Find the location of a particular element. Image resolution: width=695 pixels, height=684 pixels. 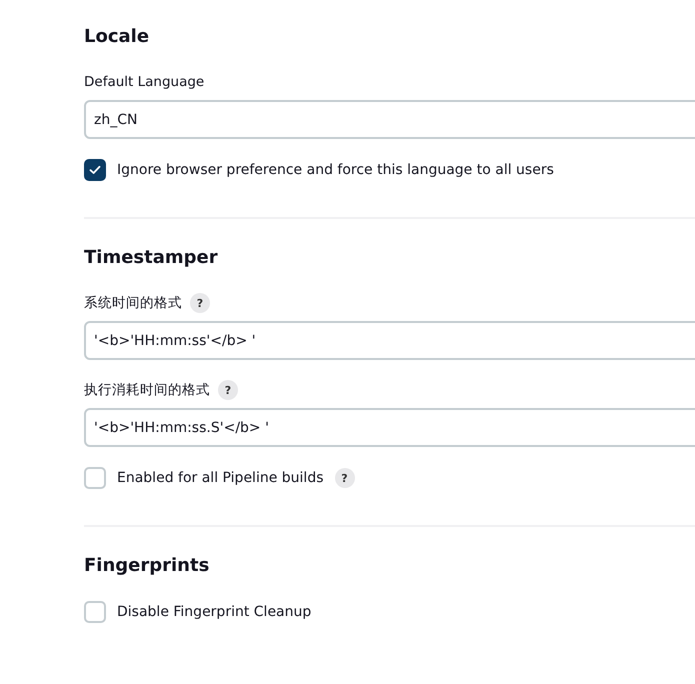

checkbox is located at coordinates (95, 170).